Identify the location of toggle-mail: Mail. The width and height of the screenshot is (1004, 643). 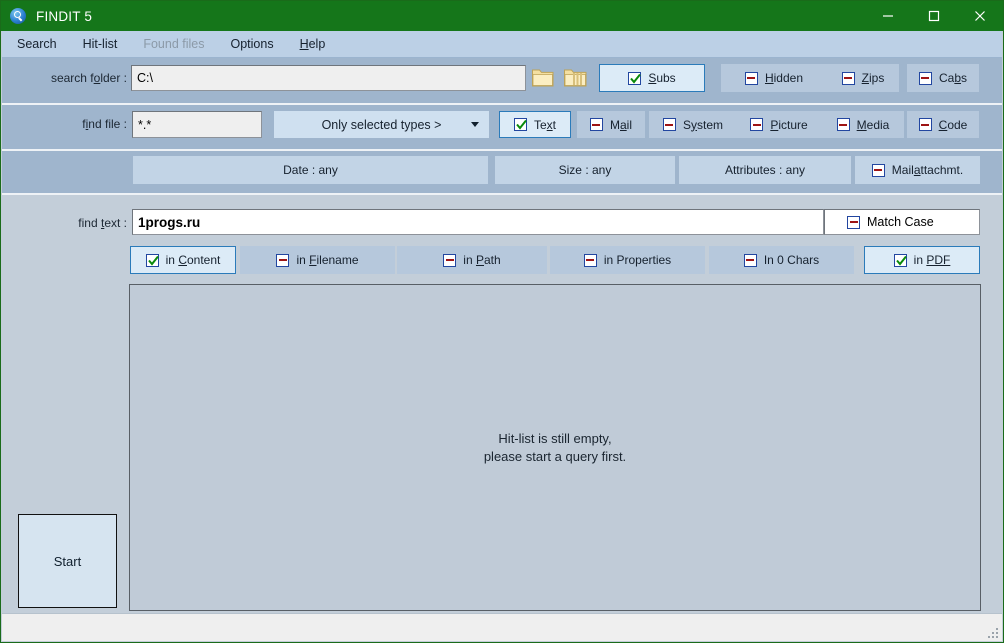
(611, 124).